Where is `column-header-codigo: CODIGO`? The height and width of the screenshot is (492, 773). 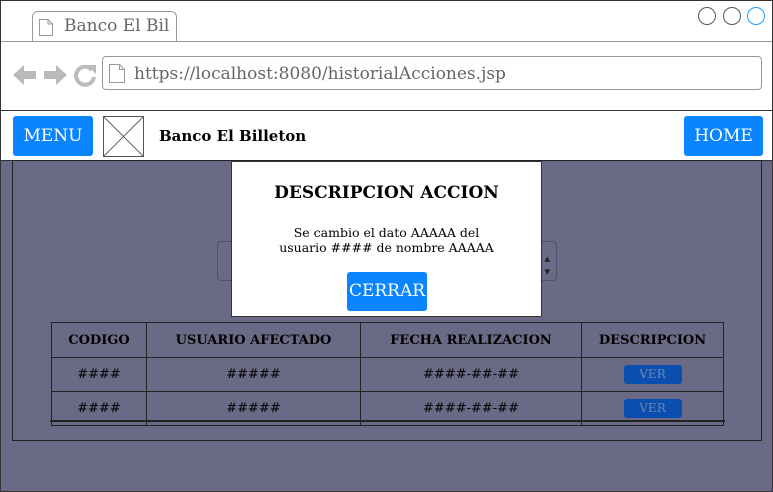 column-header-codigo: CODIGO is located at coordinates (99, 340).